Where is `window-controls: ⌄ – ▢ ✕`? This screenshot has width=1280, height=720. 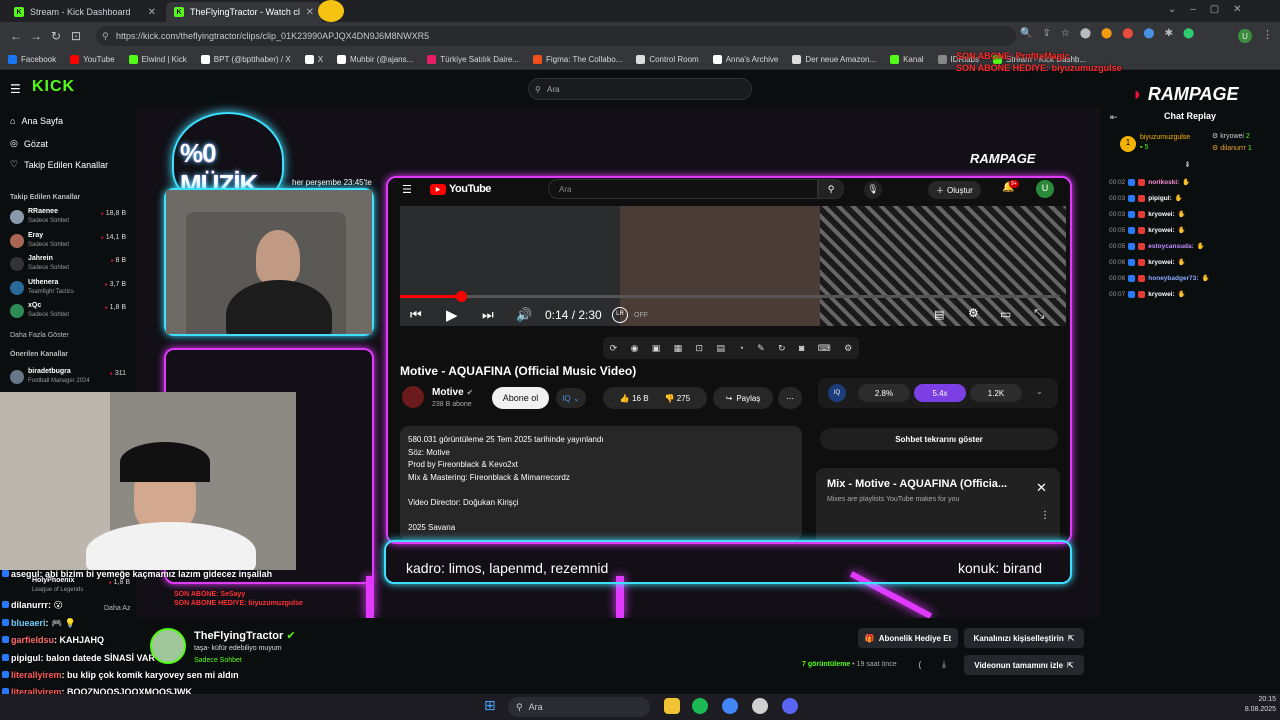 window-controls: ⌄ – ▢ ✕ is located at coordinates (1204, 9).